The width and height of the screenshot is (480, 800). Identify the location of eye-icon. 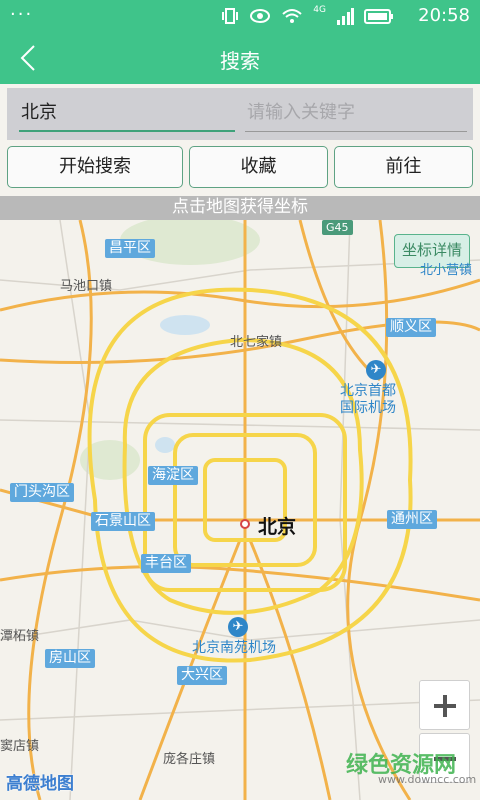
(260, 16).